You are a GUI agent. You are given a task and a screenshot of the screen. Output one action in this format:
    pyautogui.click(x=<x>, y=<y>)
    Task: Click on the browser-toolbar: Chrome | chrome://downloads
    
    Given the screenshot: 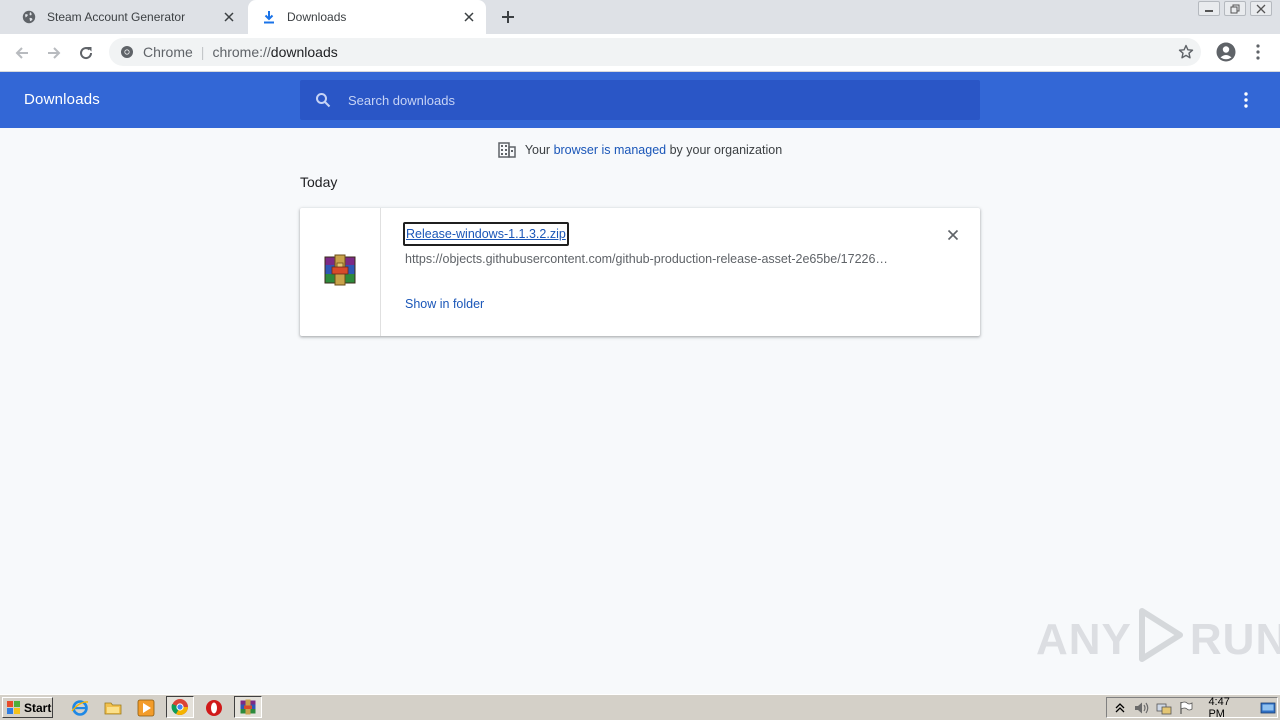 What is the action you would take?
    pyautogui.click(x=640, y=53)
    